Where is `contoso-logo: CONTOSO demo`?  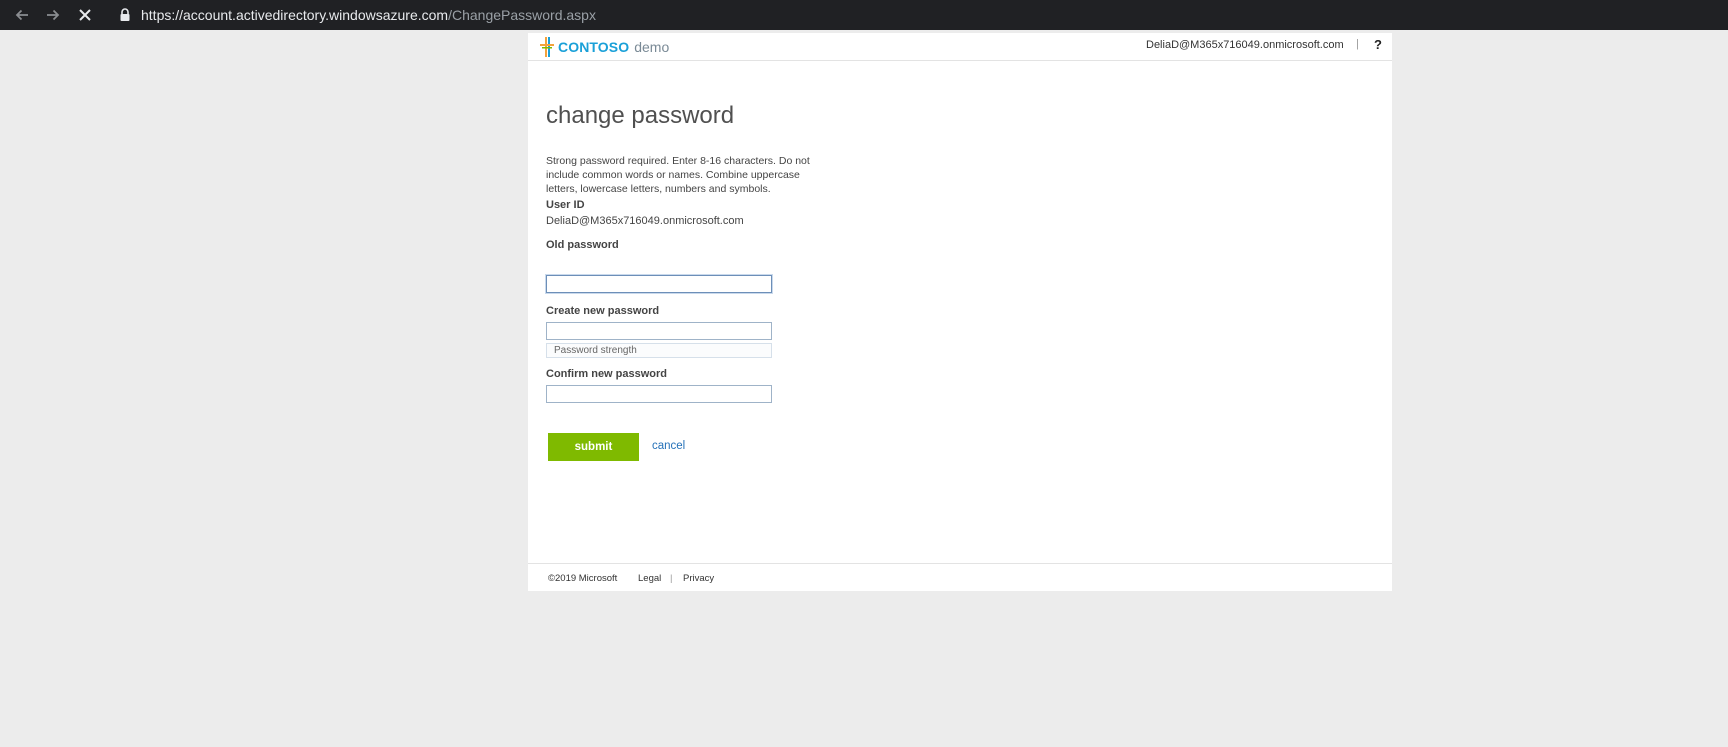
contoso-logo: CONTOSO demo is located at coordinates (604, 47).